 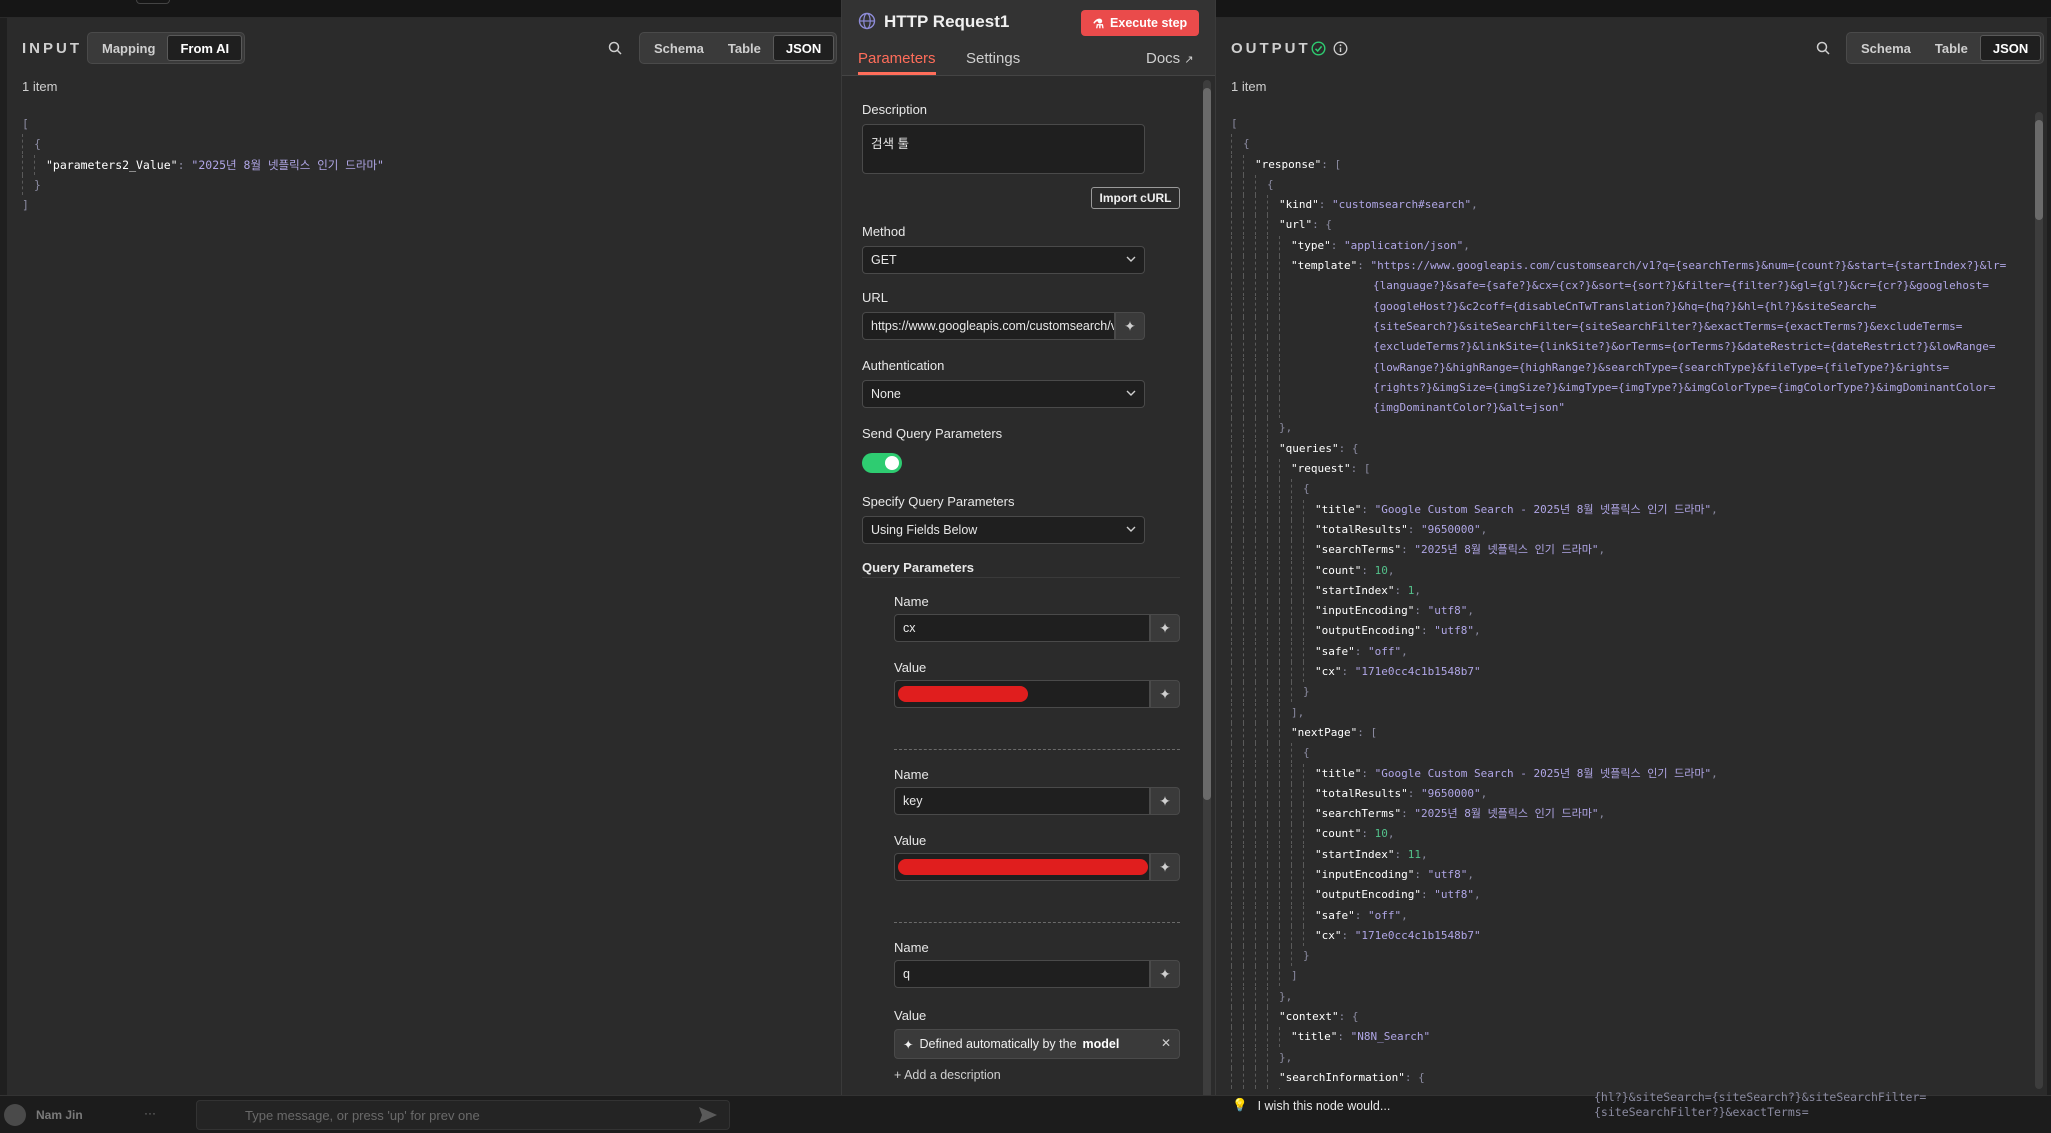 I want to click on json-key: "count", so click(x=1338, y=834).